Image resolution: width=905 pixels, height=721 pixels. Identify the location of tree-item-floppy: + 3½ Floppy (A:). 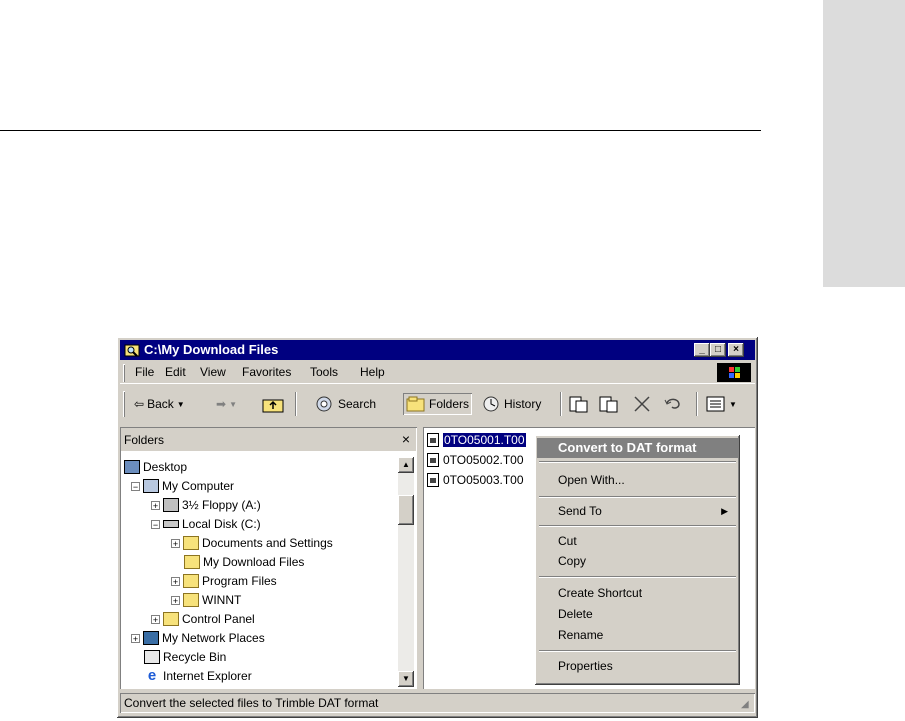
(206, 505).